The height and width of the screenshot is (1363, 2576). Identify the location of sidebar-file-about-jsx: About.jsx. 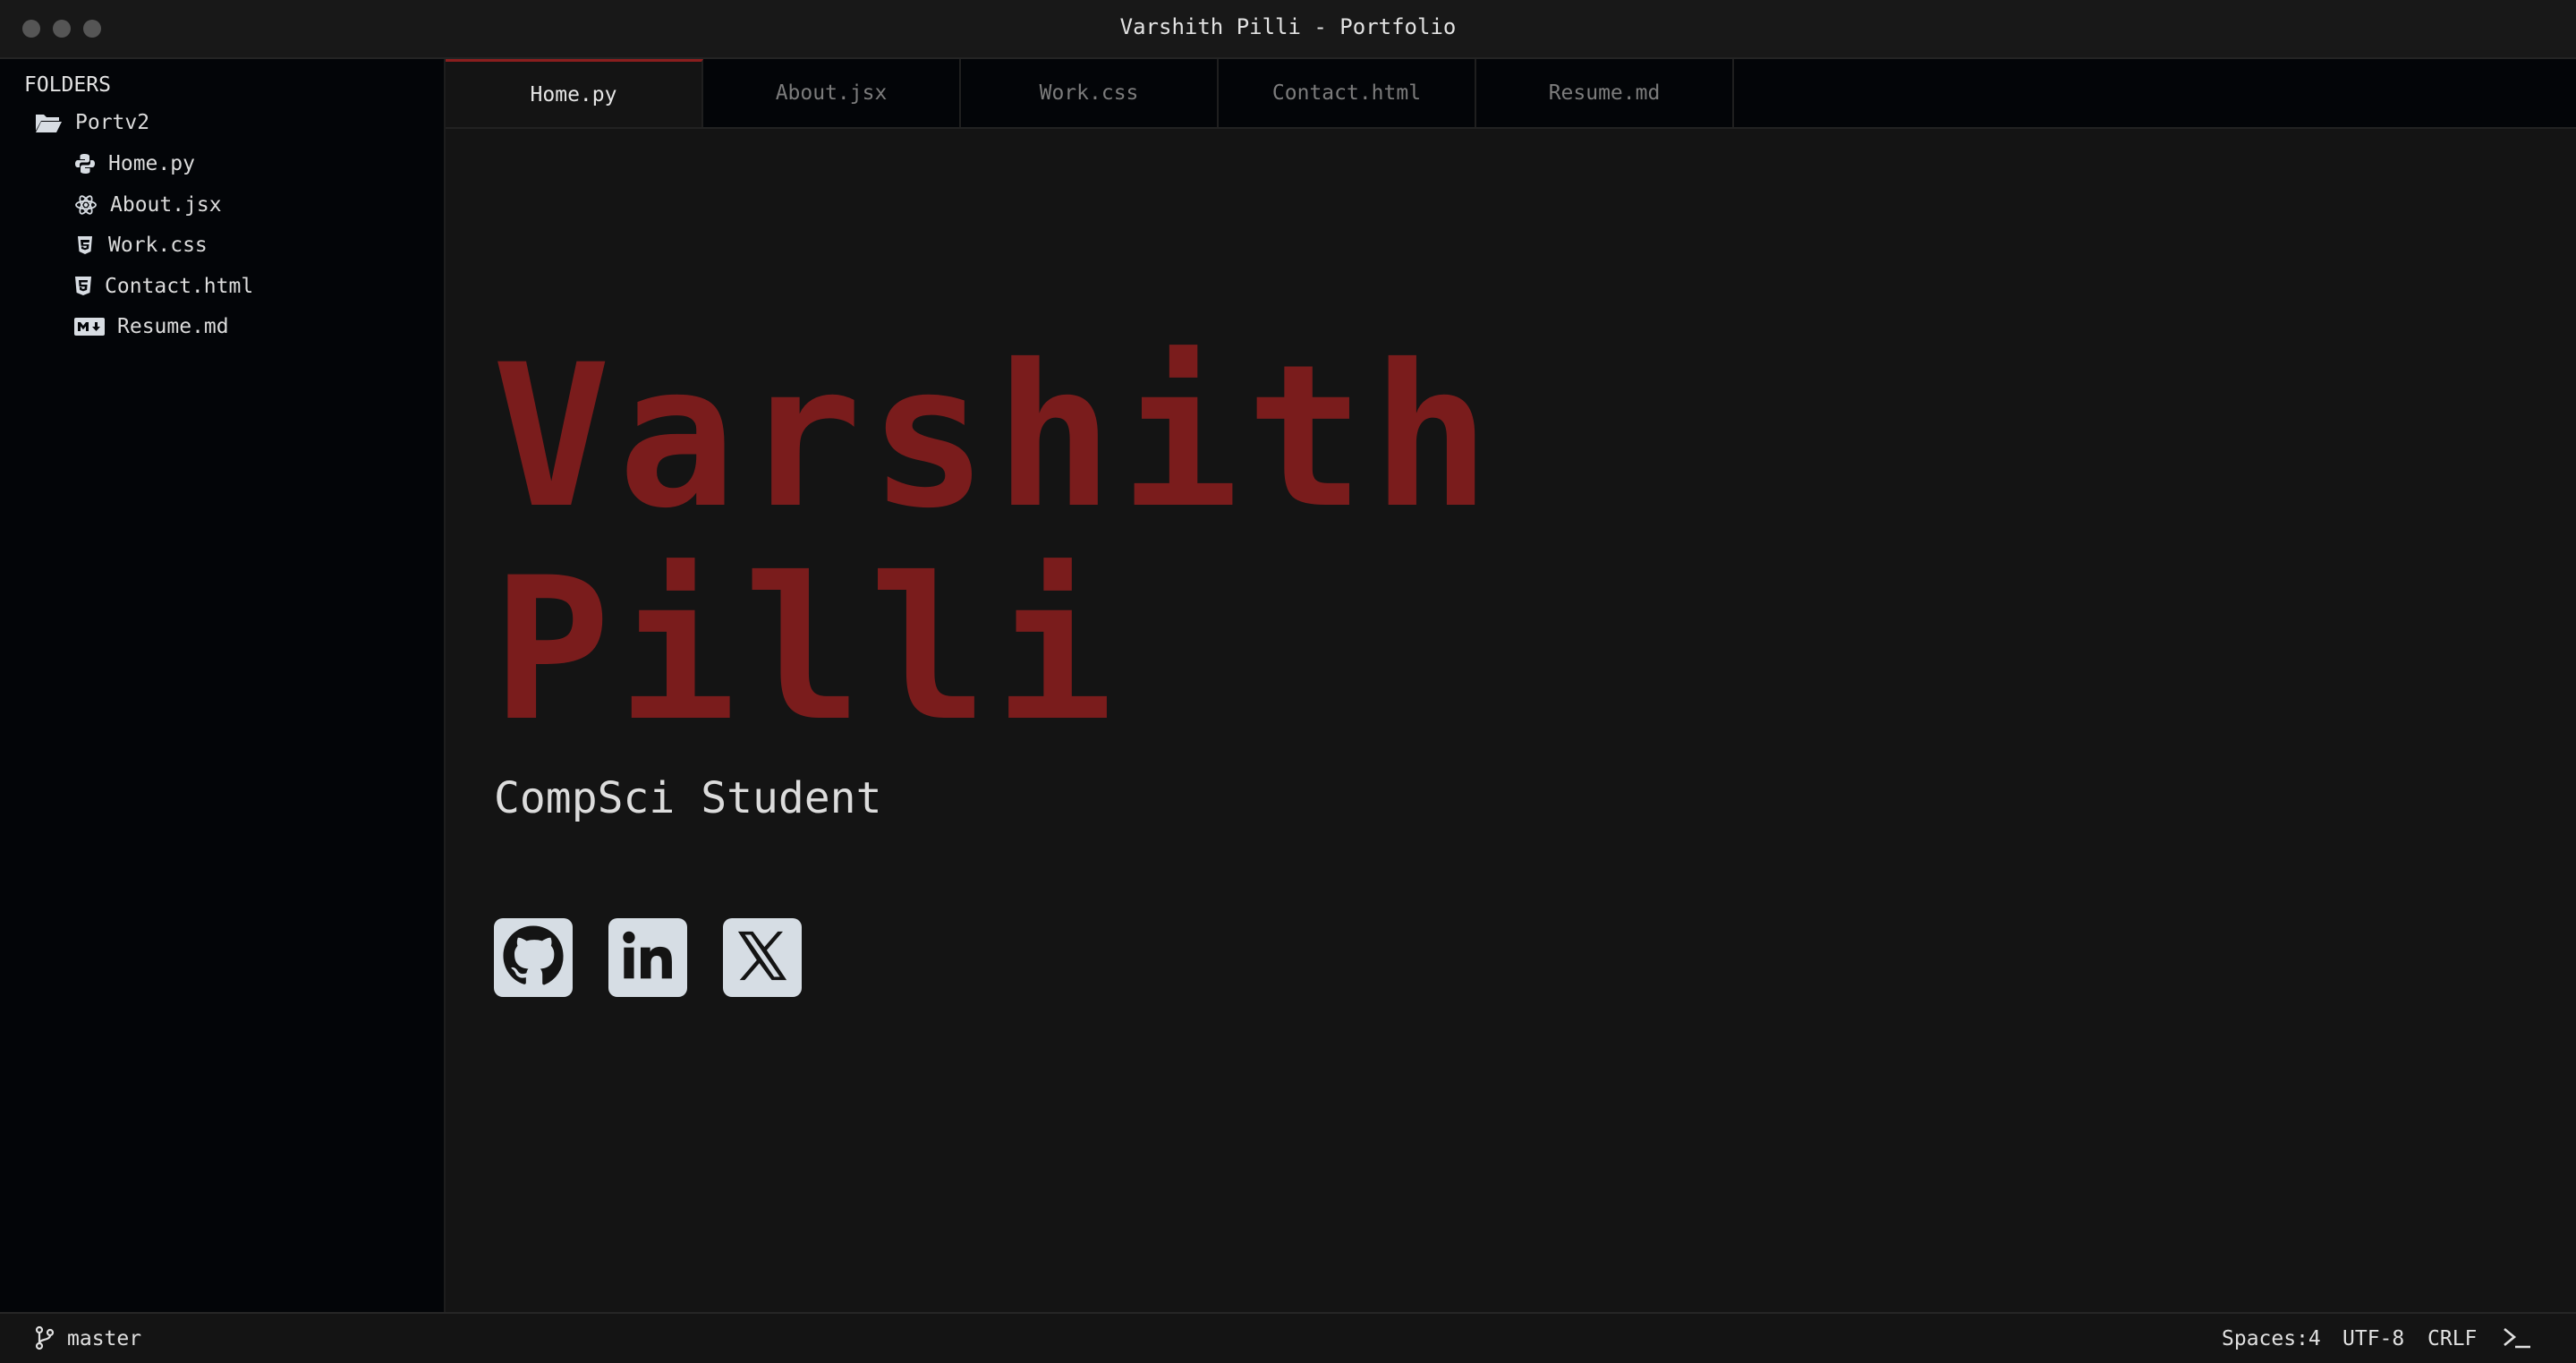
(148, 205).